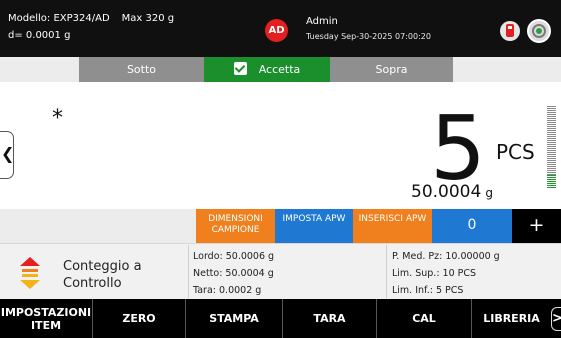  Describe the element at coordinates (240, 68) in the screenshot. I see `checkbox-checked-icon` at that location.